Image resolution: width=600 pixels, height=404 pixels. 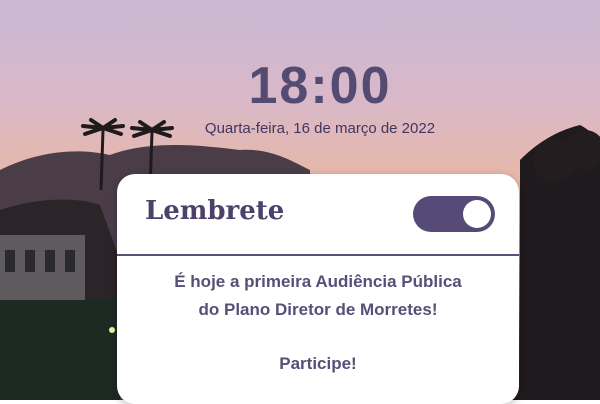 I want to click on toggle-knob, so click(x=477, y=214).